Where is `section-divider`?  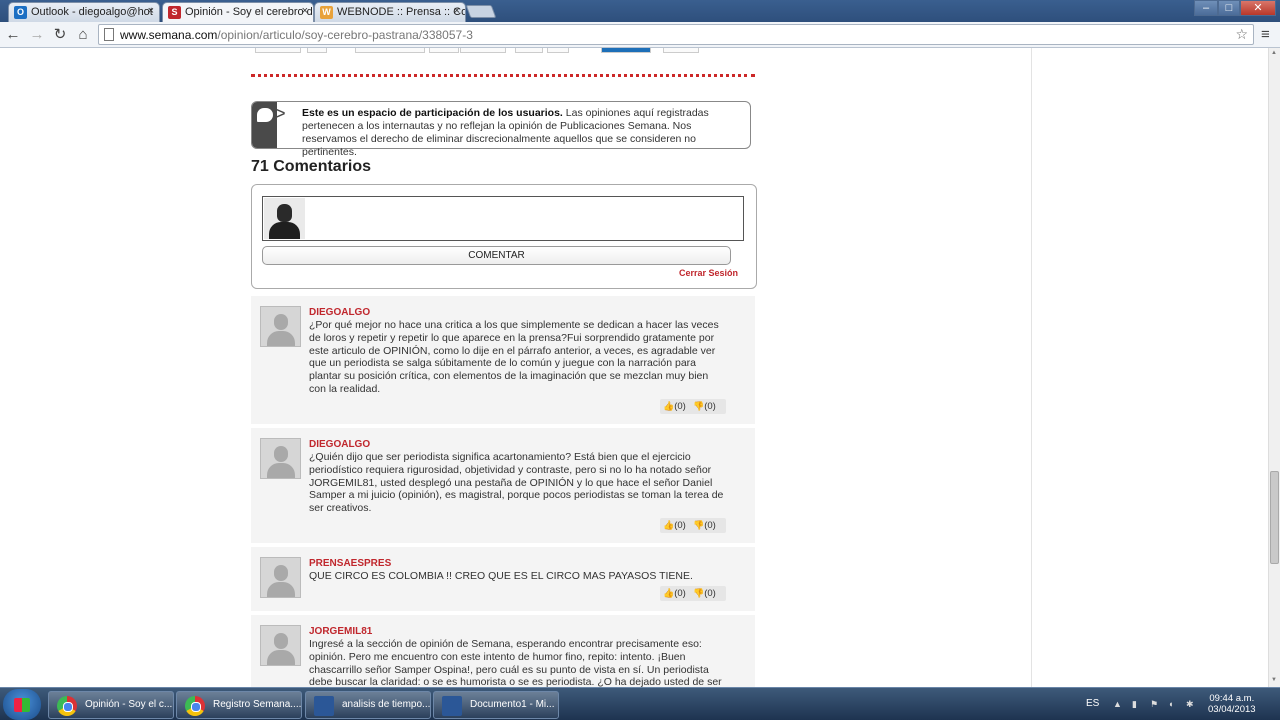
section-divider is located at coordinates (503, 75).